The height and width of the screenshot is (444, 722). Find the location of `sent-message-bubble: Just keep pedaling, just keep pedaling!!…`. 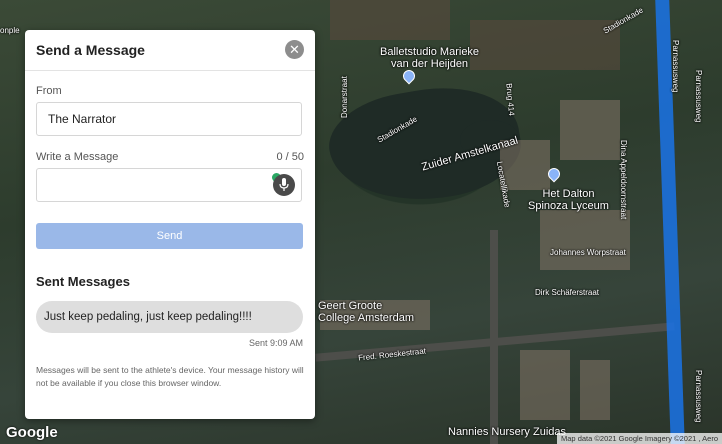

sent-message-bubble: Just keep pedaling, just keep pedaling!!… is located at coordinates (169, 317).